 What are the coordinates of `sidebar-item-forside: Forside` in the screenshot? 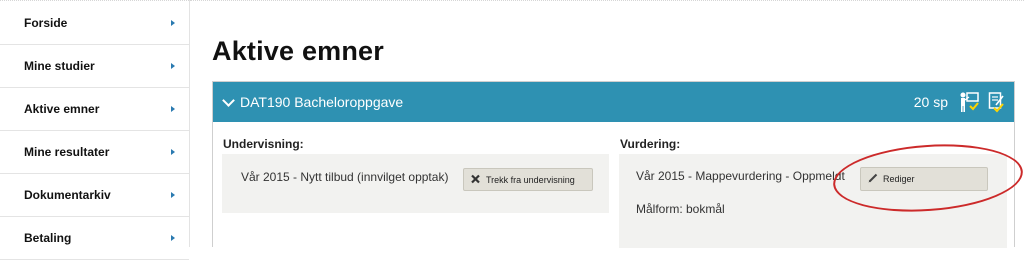 It's located at (94, 23).